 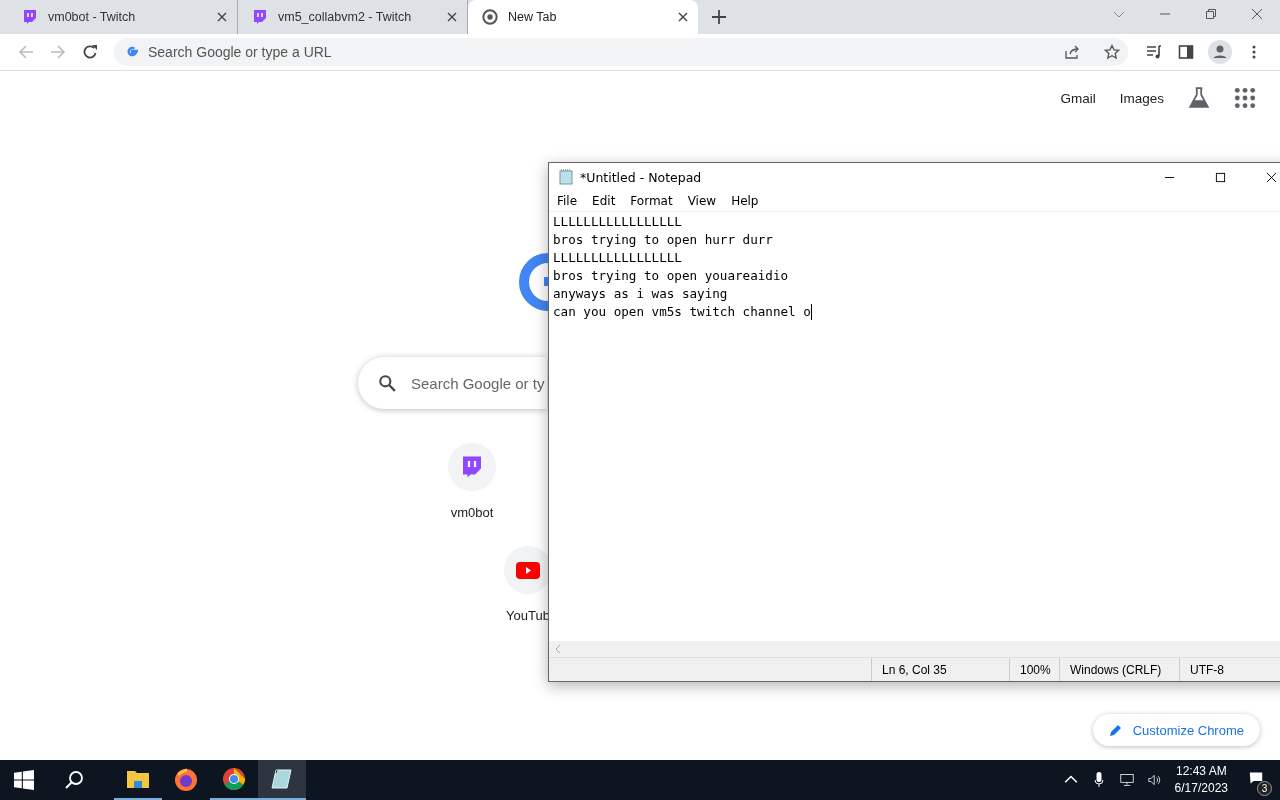 I want to click on start-icon, so click(x=24, y=780).